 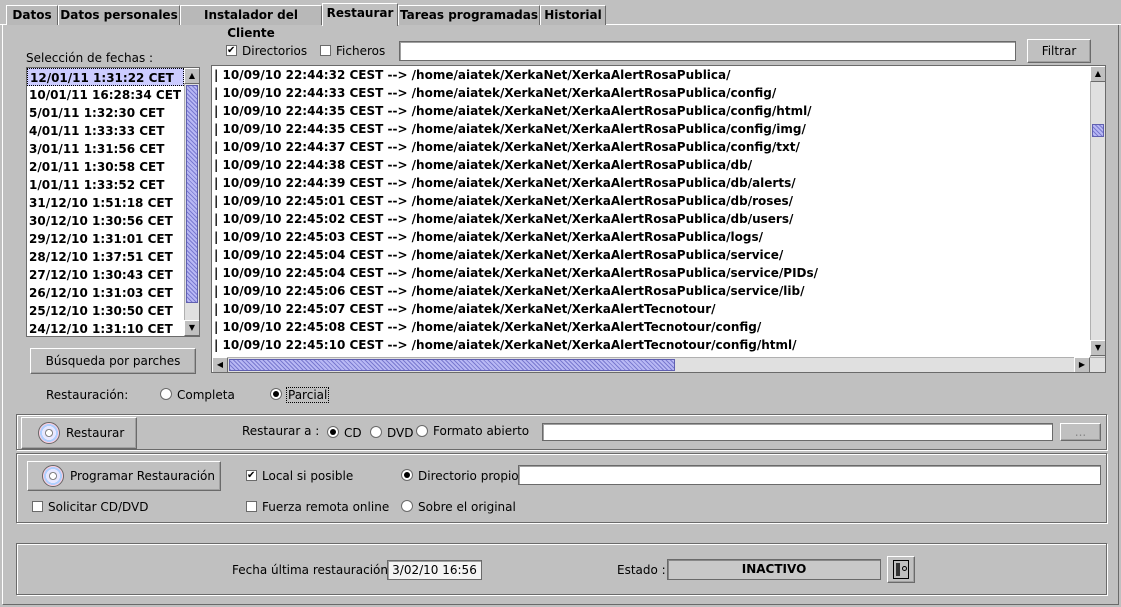 I want to click on fuerza-remota-checkbox, so click(x=251, y=506).